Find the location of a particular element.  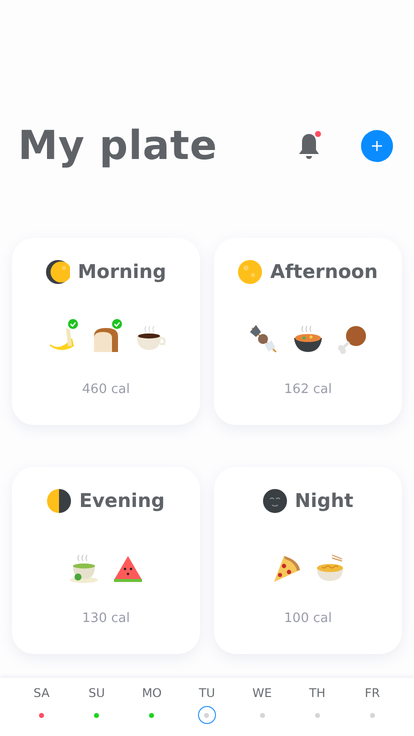

bell-icon is located at coordinates (309, 146).